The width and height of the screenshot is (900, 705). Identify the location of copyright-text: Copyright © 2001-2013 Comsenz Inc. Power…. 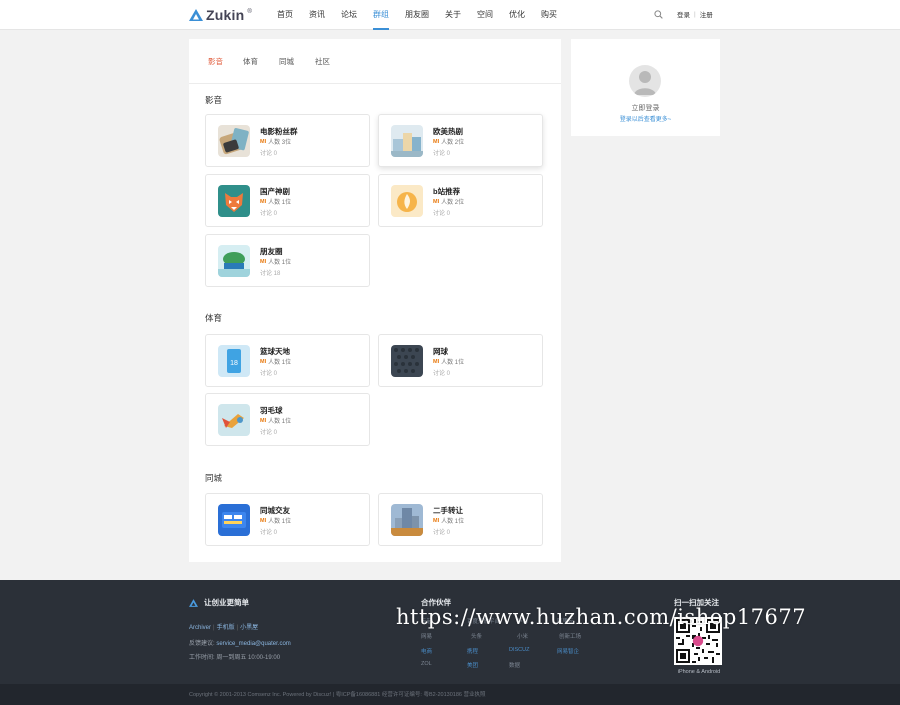
(337, 695).